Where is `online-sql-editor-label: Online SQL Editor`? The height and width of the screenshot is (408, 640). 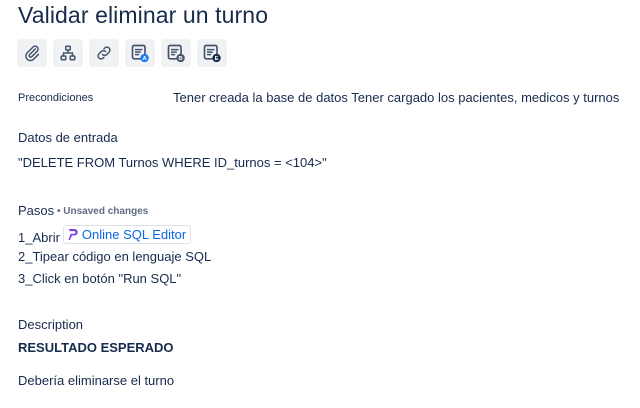
online-sql-editor-label: Online SQL Editor is located at coordinates (134, 234).